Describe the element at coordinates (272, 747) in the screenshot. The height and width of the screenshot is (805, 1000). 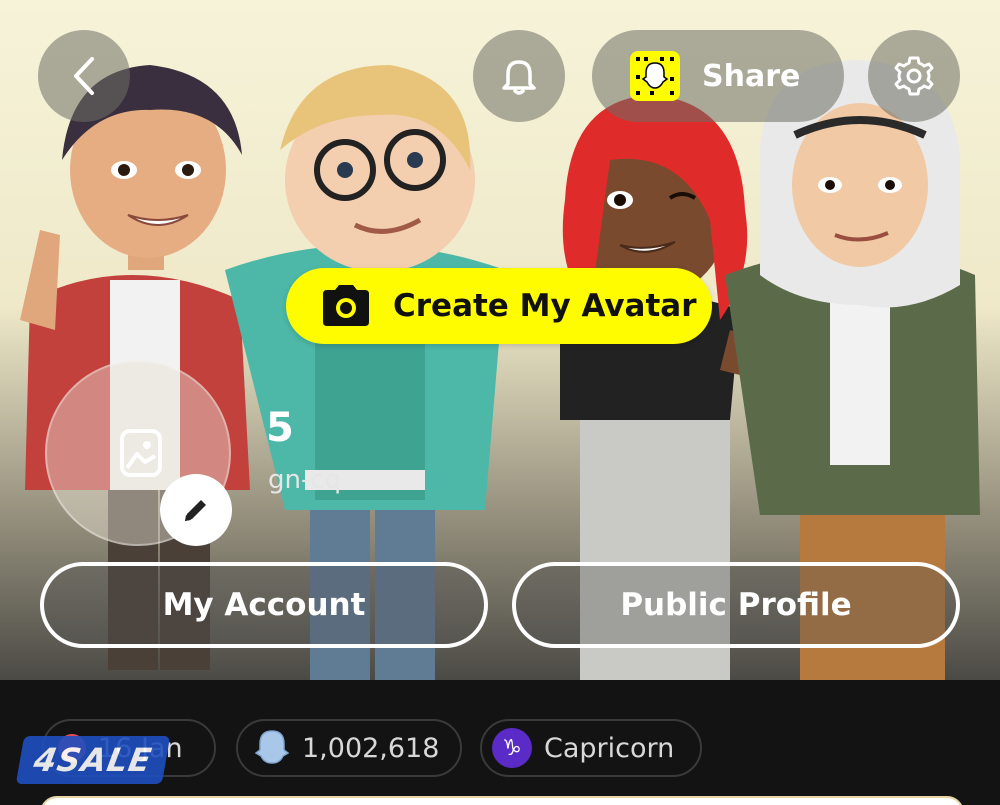
I see `ghost-score-icon` at that location.